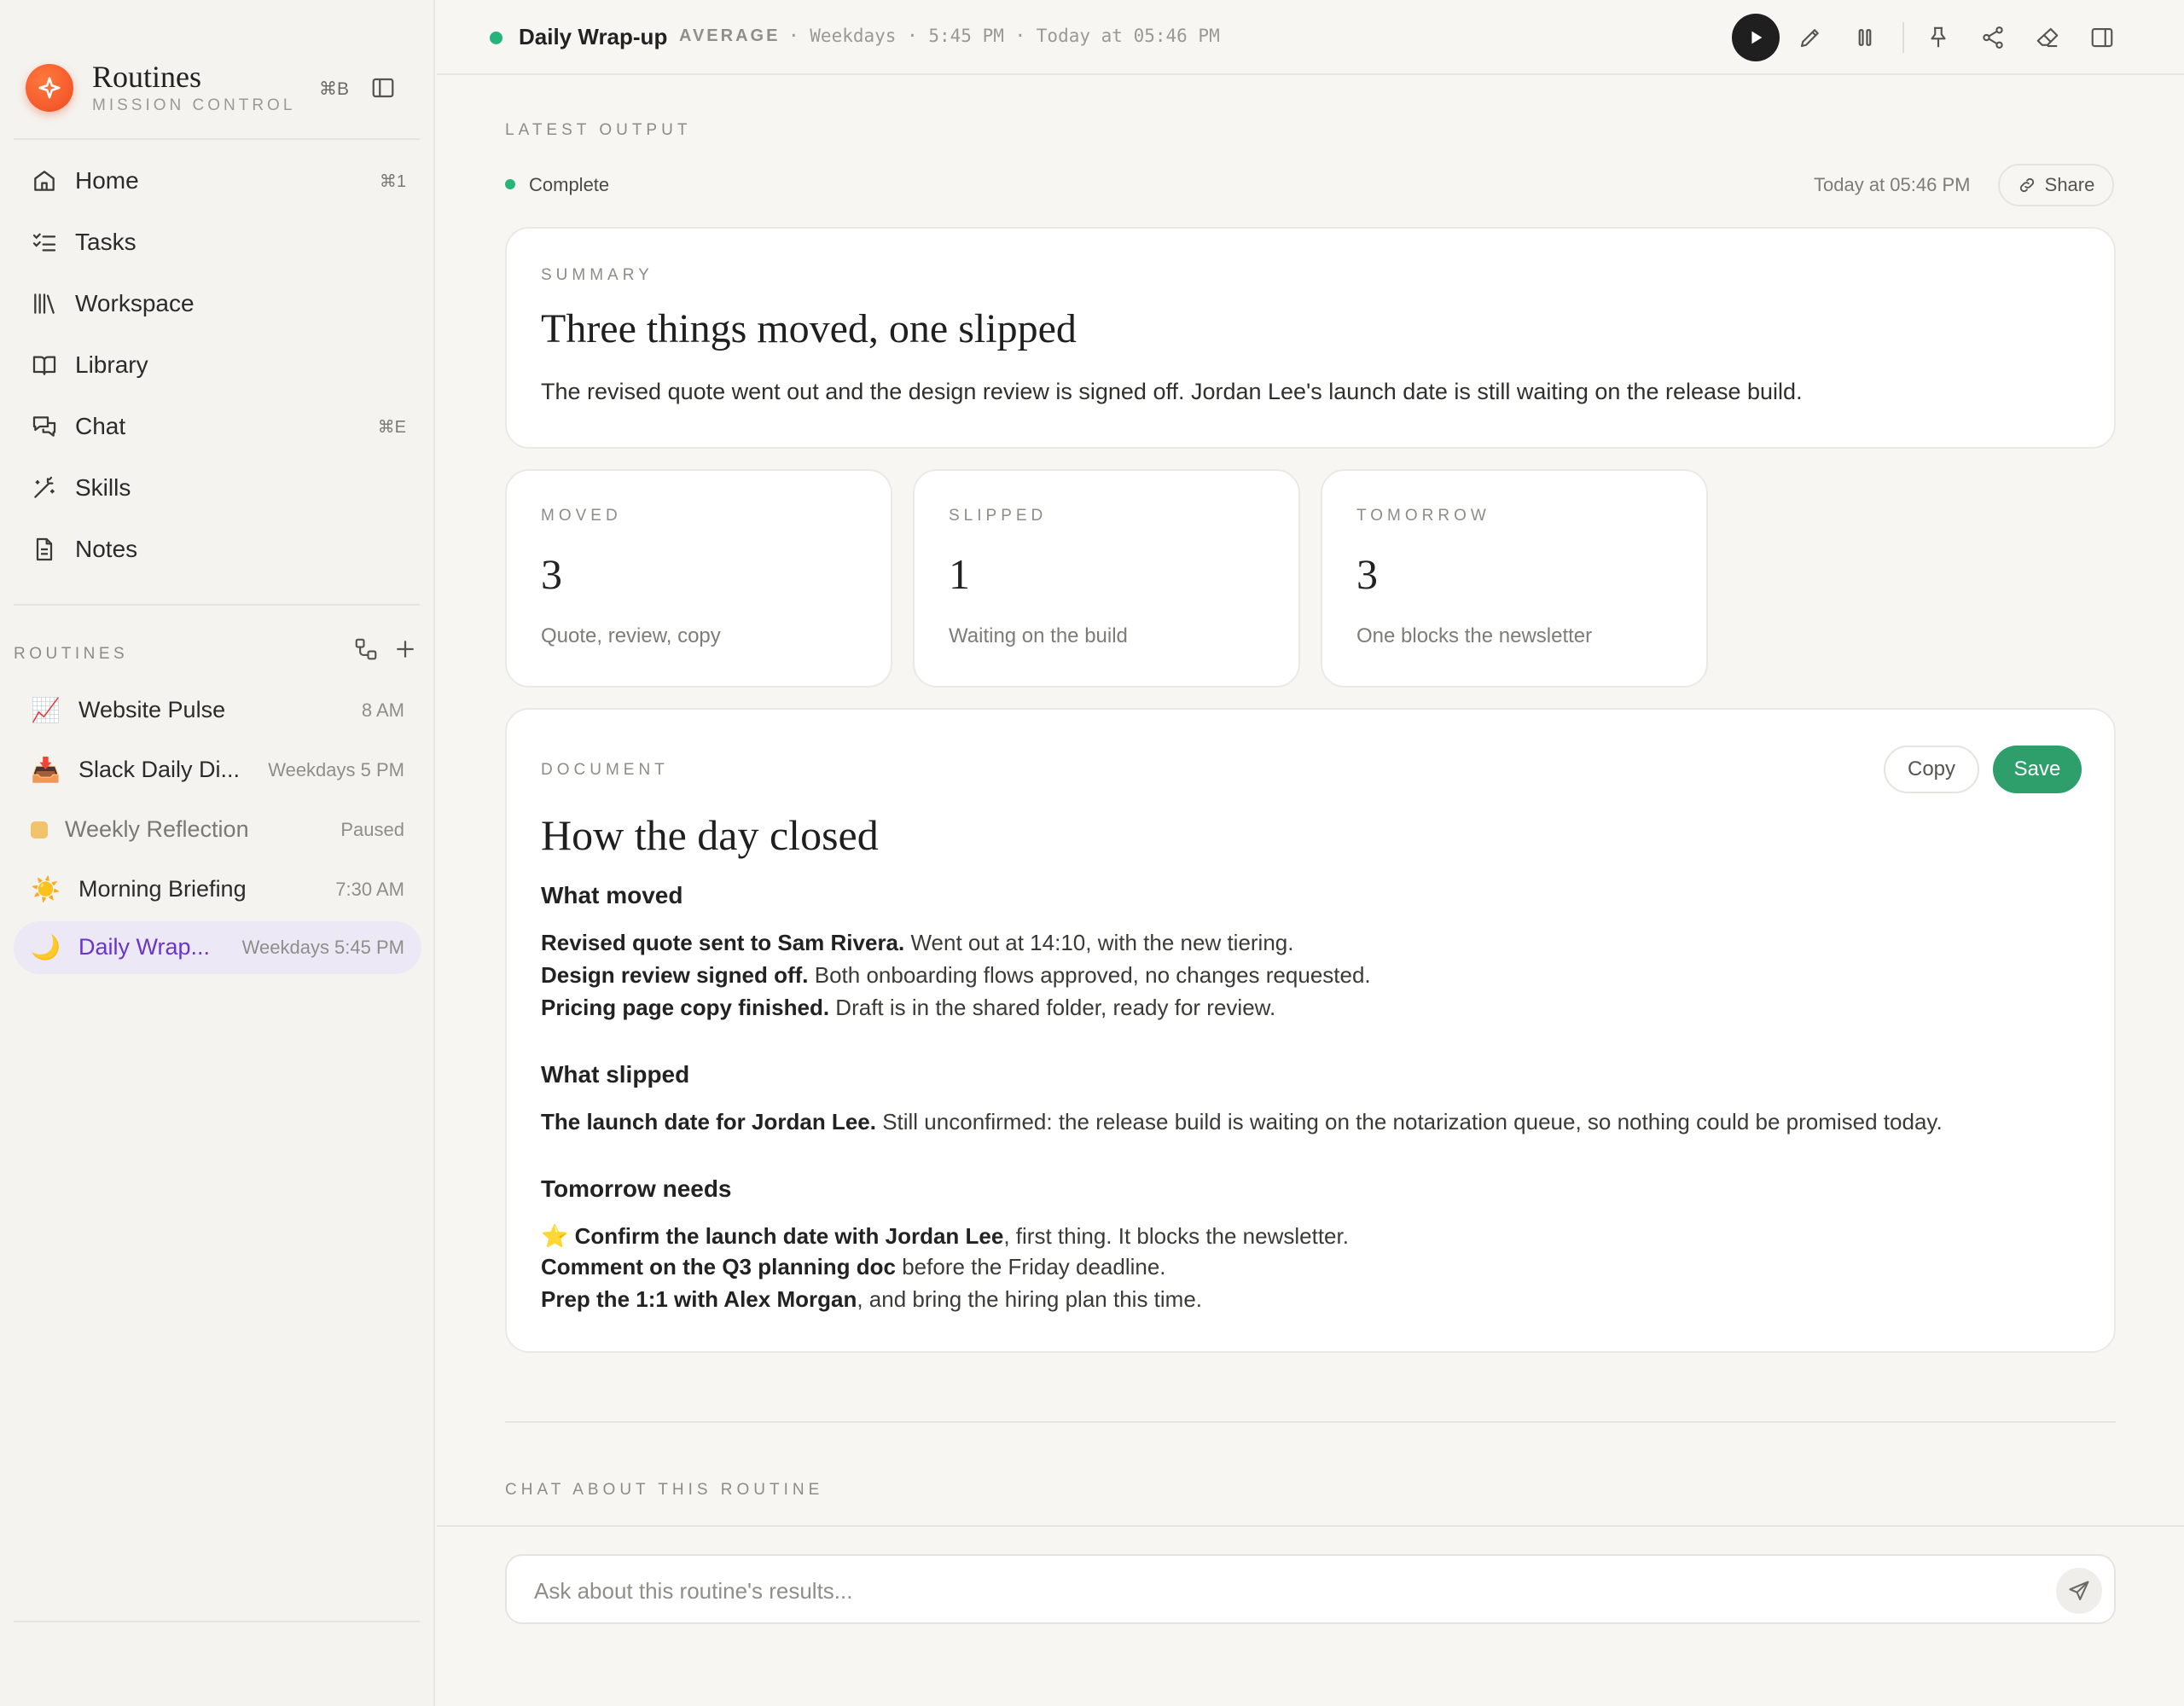 The image size is (2184, 1706). Describe the element at coordinates (730, 35) in the screenshot. I see `routine-level-badge: AVERAGE` at that location.